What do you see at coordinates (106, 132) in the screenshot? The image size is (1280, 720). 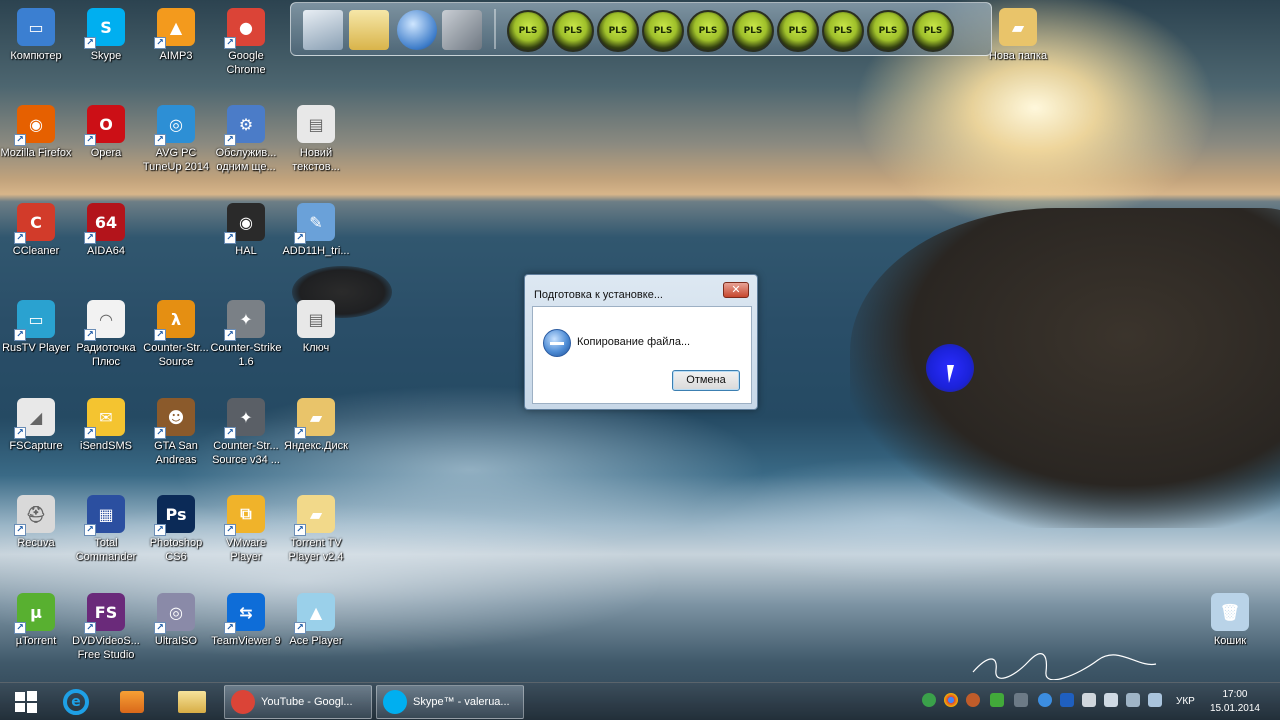 I see `desktop-icon: O ↗ Opera` at bounding box center [106, 132].